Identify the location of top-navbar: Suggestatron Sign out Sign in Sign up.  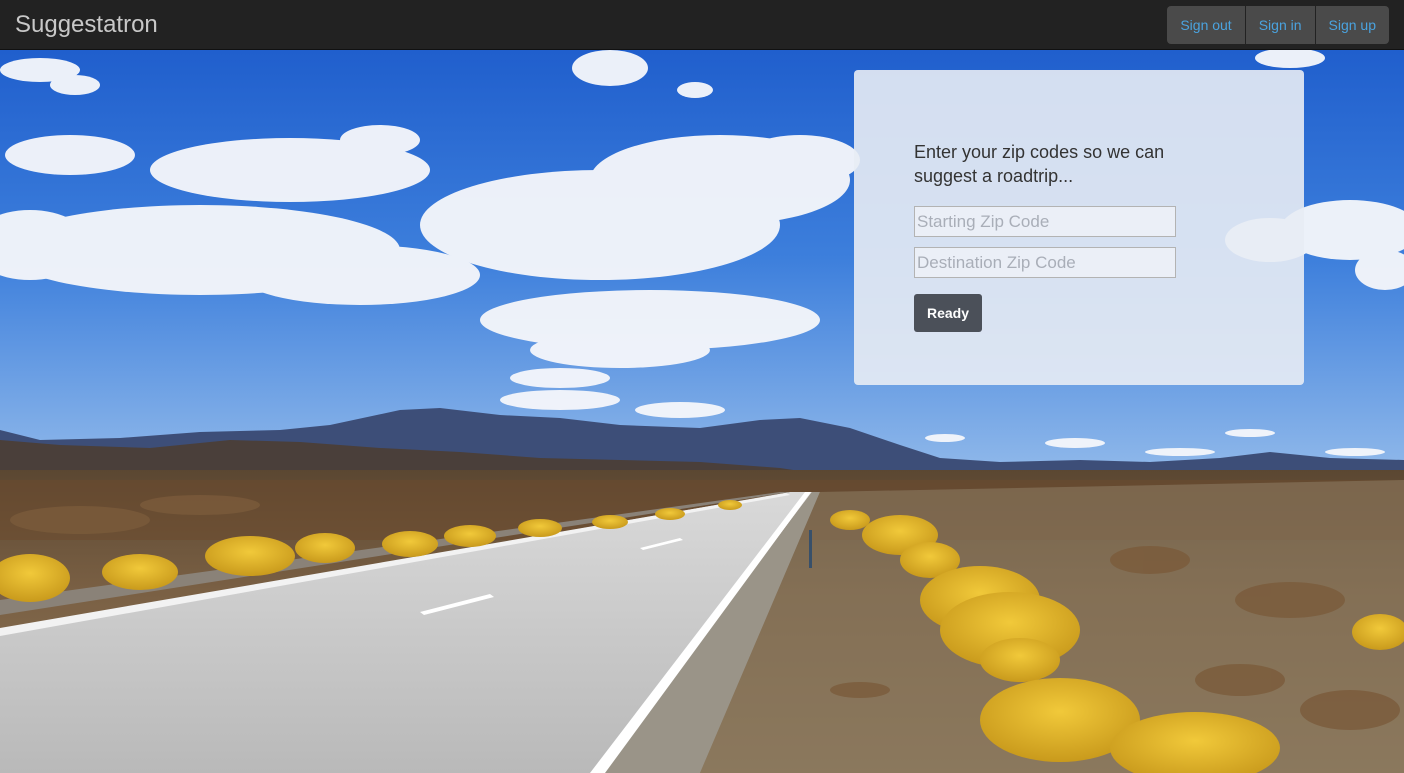
(702, 25).